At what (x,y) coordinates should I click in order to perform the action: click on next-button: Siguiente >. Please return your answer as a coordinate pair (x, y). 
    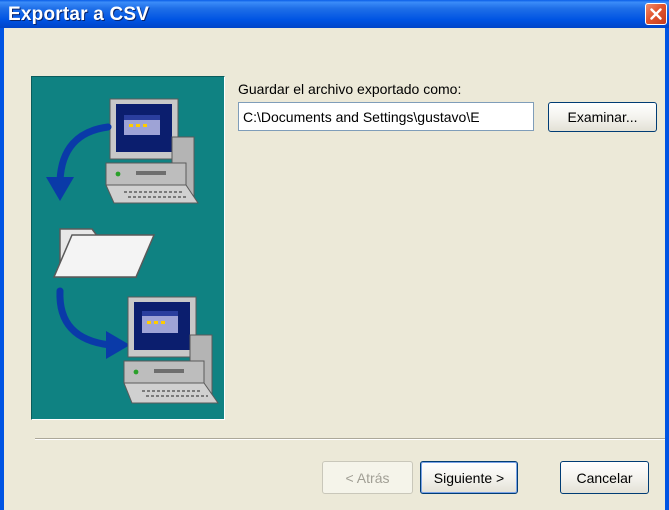
    Looking at the image, I should click on (469, 477).